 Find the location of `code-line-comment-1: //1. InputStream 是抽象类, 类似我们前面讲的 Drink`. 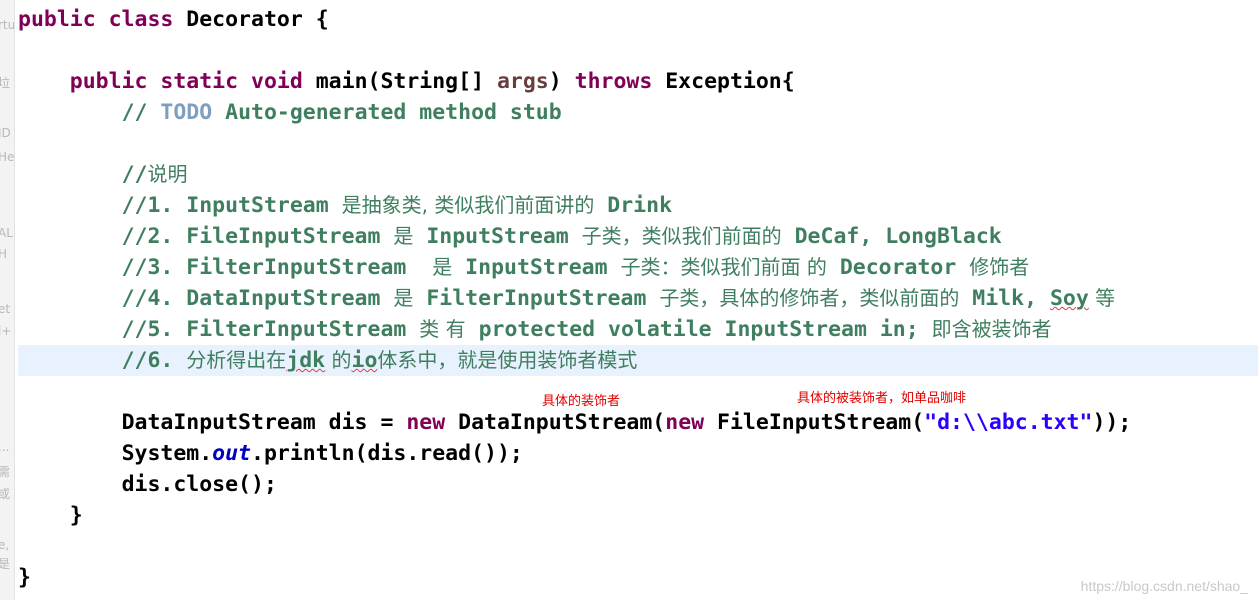

code-line-comment-1: //1. InputStream 是抽象类, 类似我们前面讲的 Drink is located at coordinates (397, 205).